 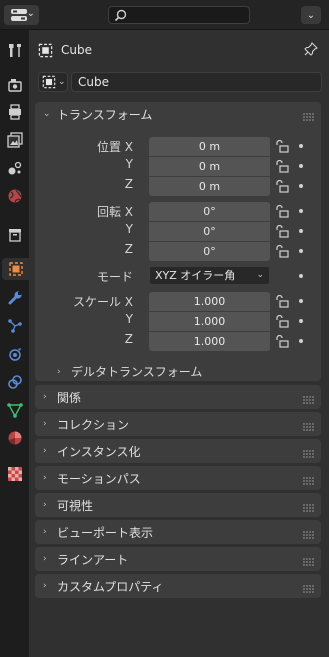 I want to click on rotation-mode-value: XYZ オイラー角, so click(x=195, y=275).